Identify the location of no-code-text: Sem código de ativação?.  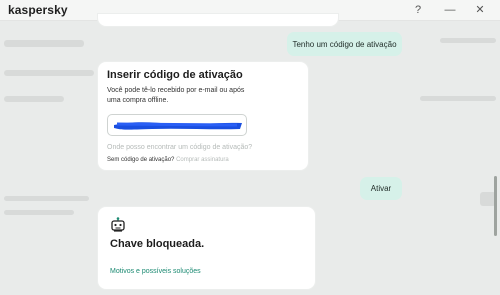
(141, 160).